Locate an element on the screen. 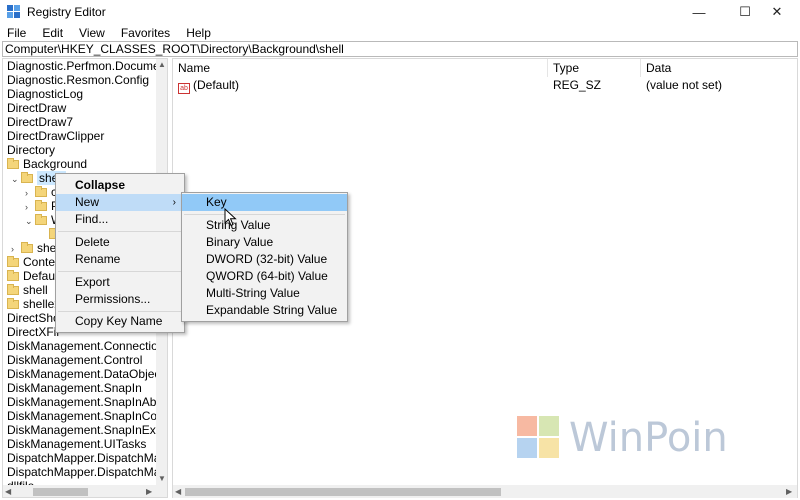 The image size is (800, 500). submenu-item-multi-string-value: Multi-String Value is located at coordinates (264, 293).